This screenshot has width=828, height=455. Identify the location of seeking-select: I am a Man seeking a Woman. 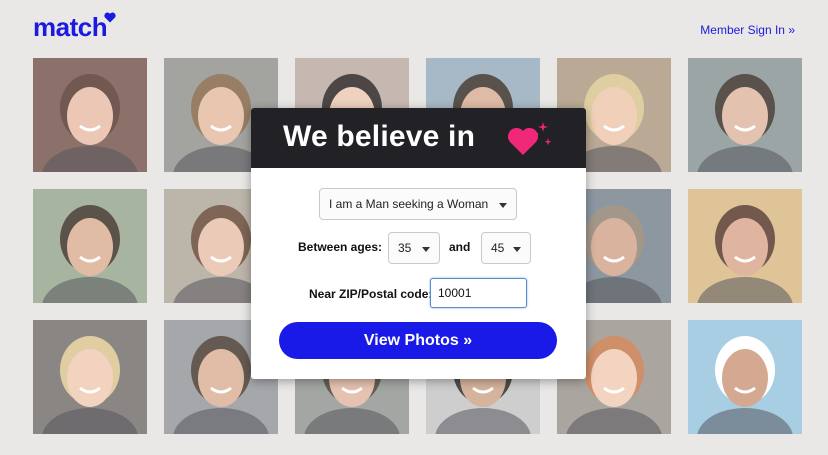
(418, 204).